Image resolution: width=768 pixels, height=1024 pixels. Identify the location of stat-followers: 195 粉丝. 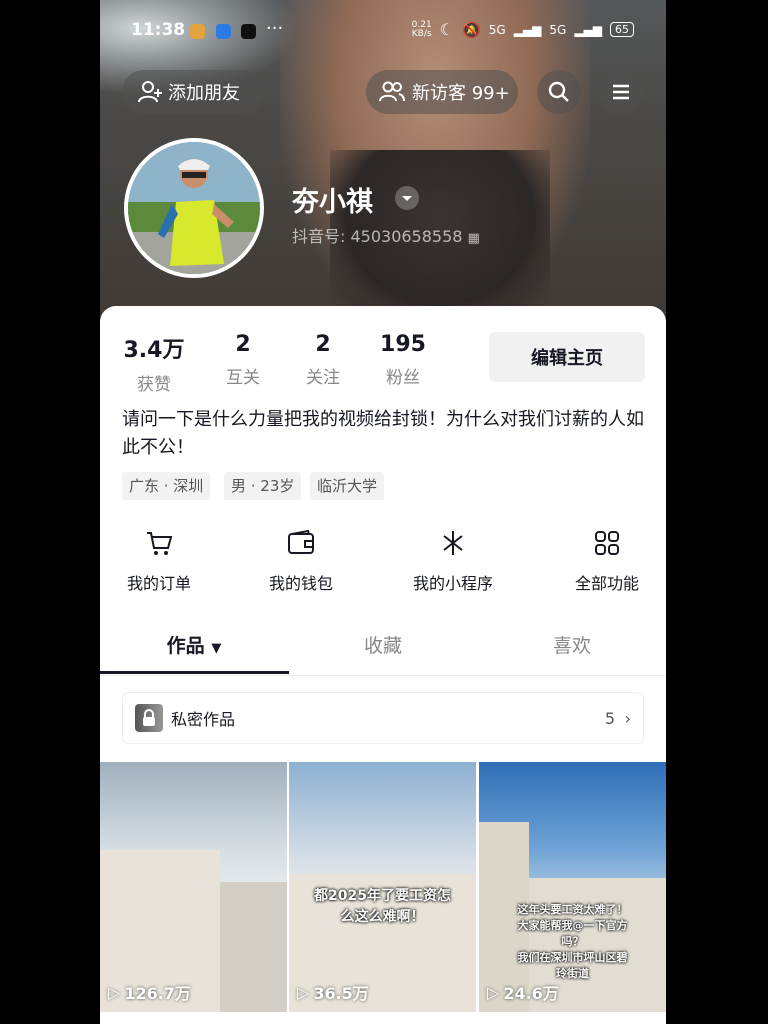
(403, 360).